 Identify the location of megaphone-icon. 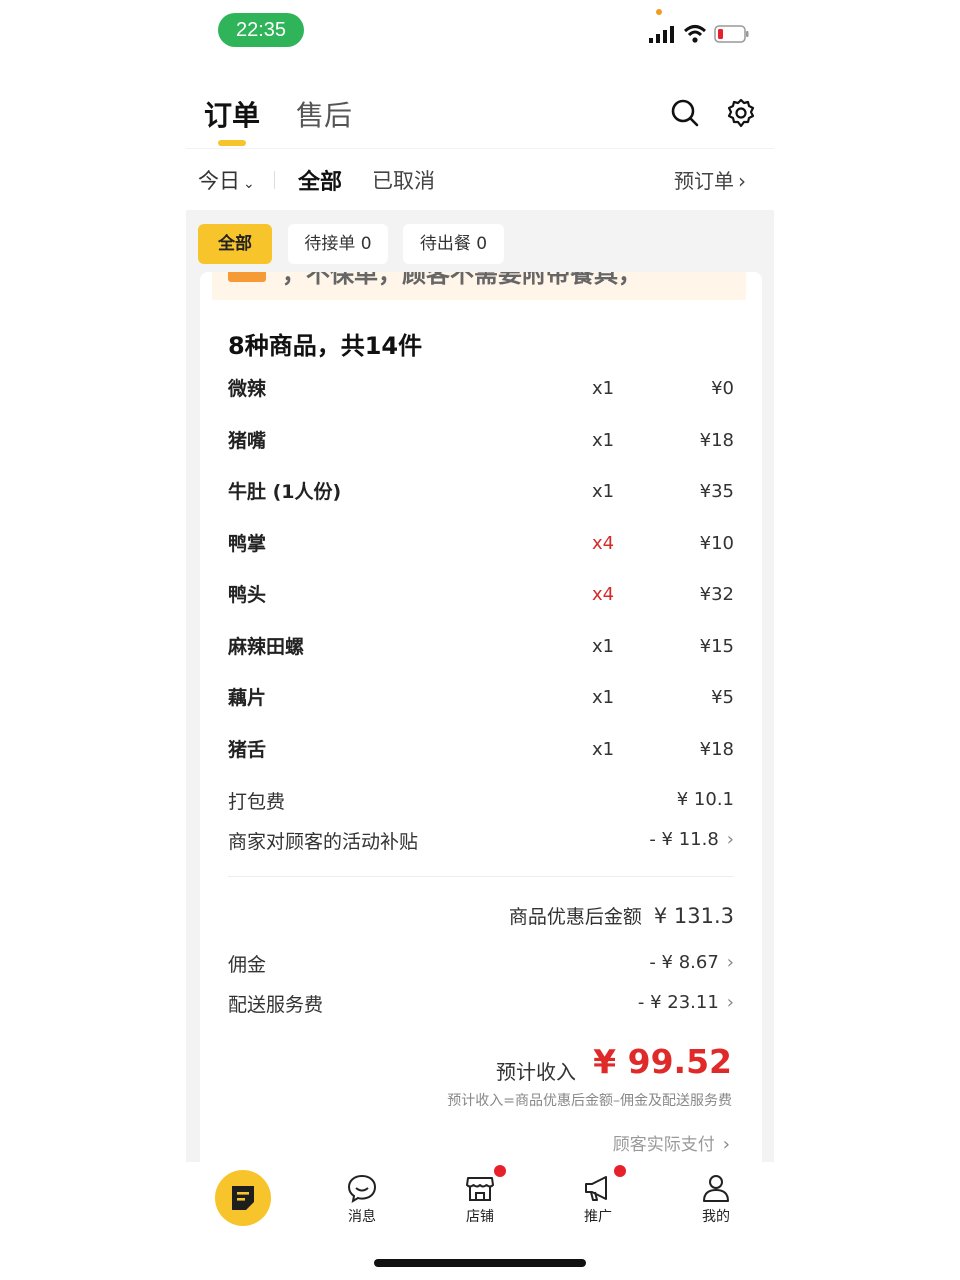
(596, 1188).